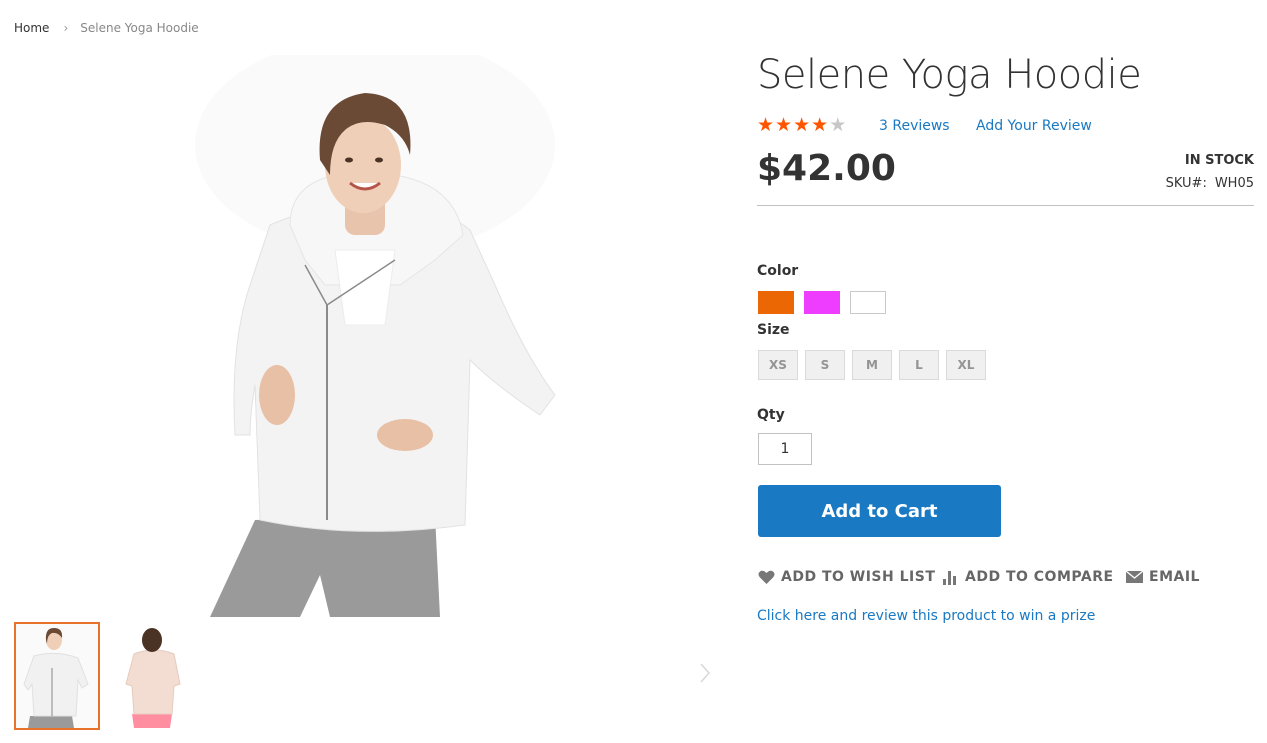 Image resolution: width=1267 pixels, height=743 pixels. I want to click on size-option-s: S, so click(825, 365).